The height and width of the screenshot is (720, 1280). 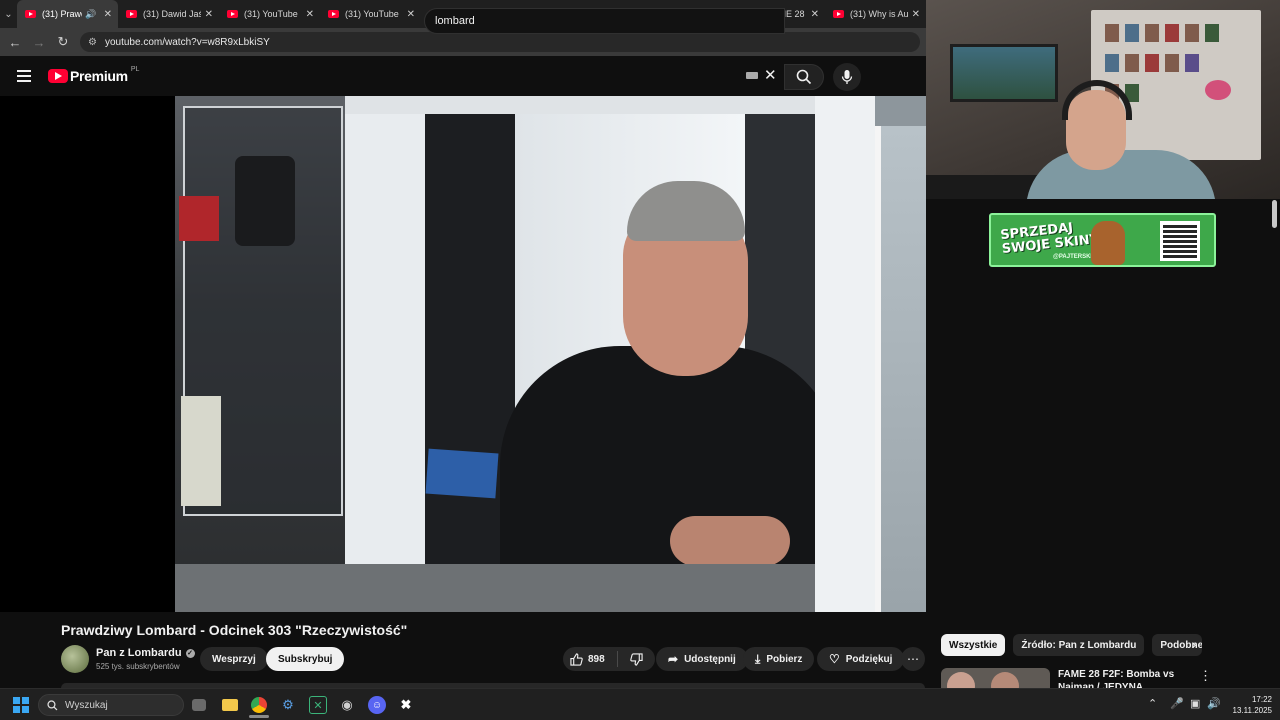 I want to click on heart-dollar-icon: ♡, so click(x=834, y=659).